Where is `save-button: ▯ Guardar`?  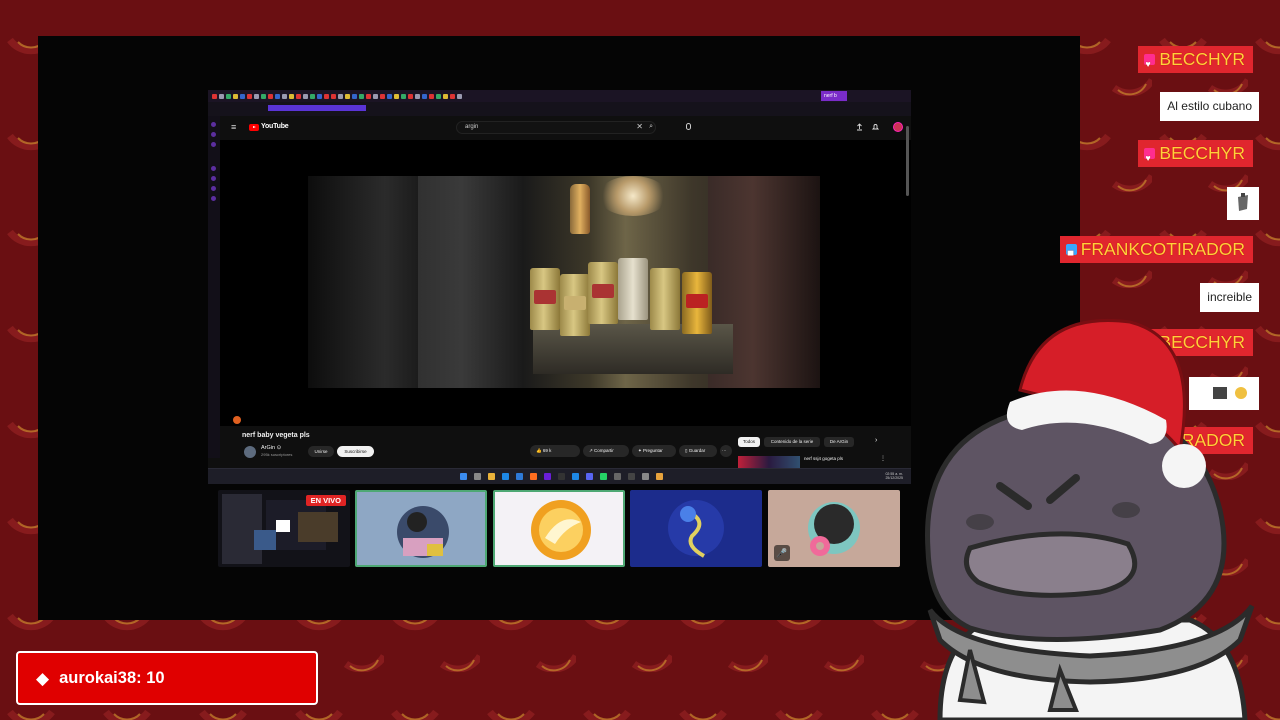
save-button: ▯ Guardar is located at coordinates (698, 451).